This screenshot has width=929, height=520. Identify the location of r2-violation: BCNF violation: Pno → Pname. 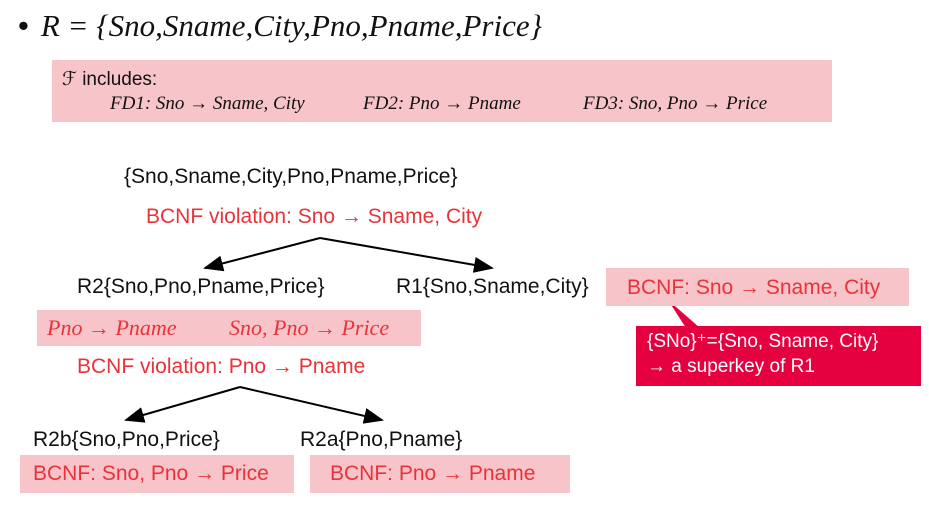
(221, 366).